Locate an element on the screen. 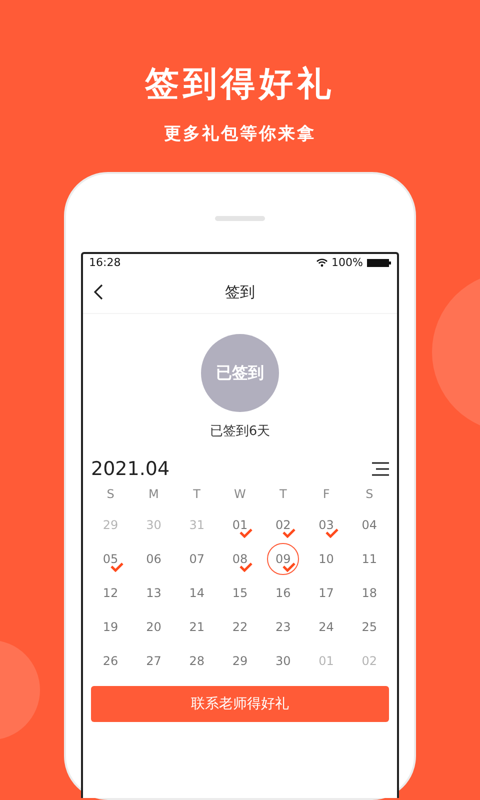  battery-percent: 100% is located at coordinates (347, 262).